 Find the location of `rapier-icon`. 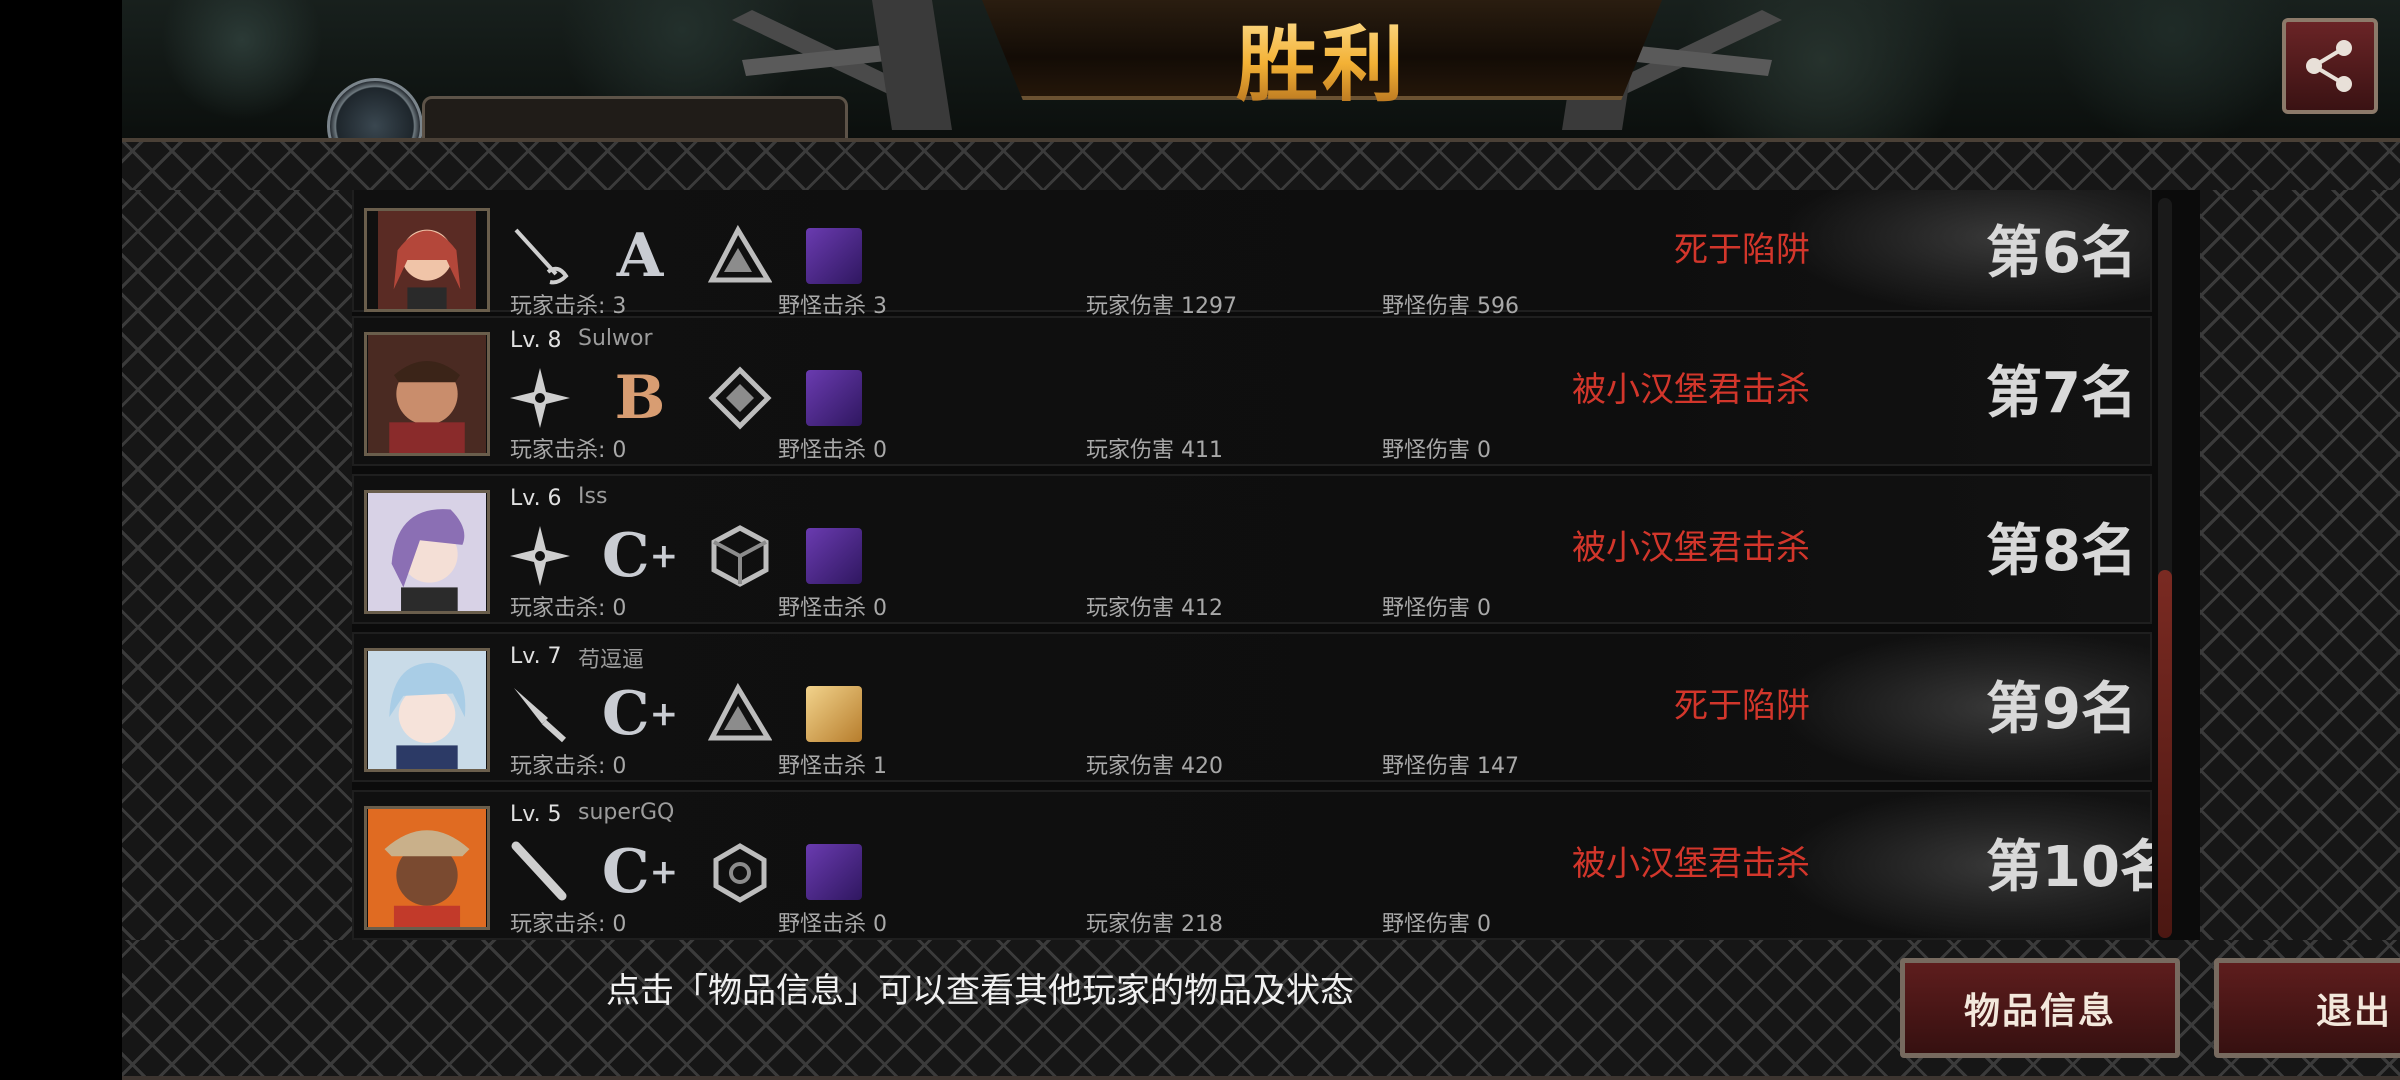

rapier-icon is located at coordinates (540, 256).